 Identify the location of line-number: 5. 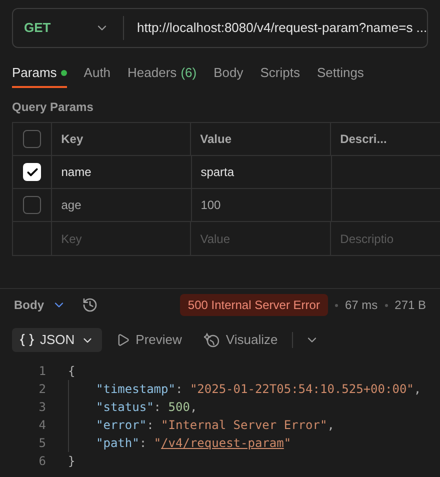
(42, 443).